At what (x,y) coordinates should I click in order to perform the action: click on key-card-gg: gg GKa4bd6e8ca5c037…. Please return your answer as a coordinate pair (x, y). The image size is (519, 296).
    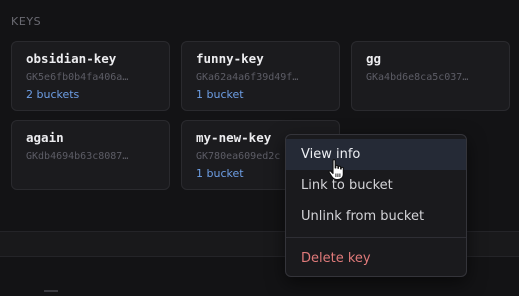
    Looking at the image, I should click on (430, 76).